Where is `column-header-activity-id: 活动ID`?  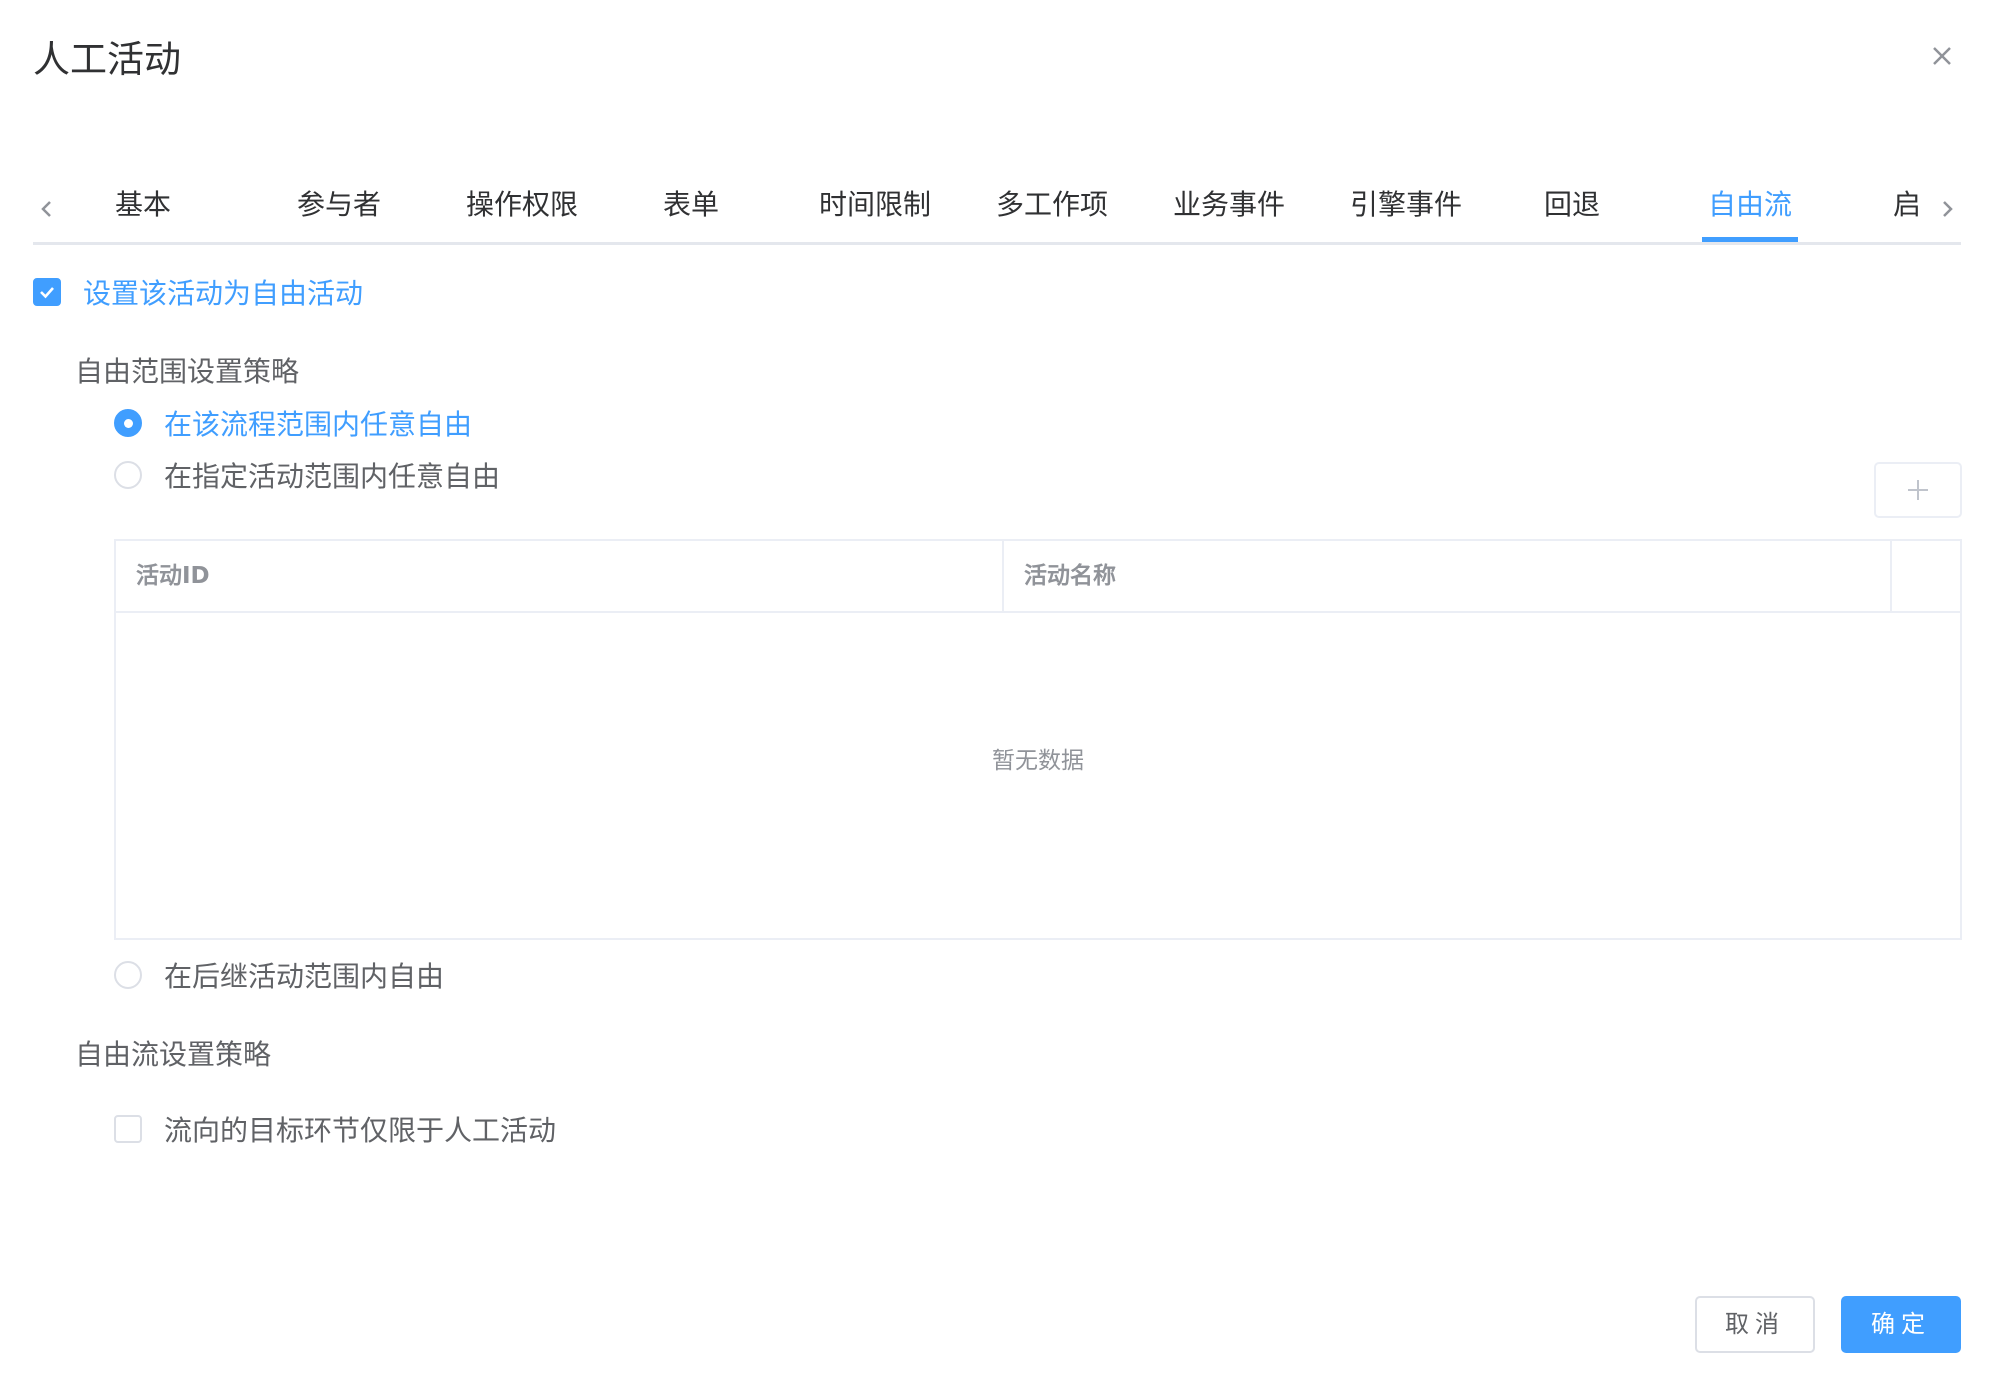
column-header-activity-id: 活动ID is located at coordinates (560, 576).